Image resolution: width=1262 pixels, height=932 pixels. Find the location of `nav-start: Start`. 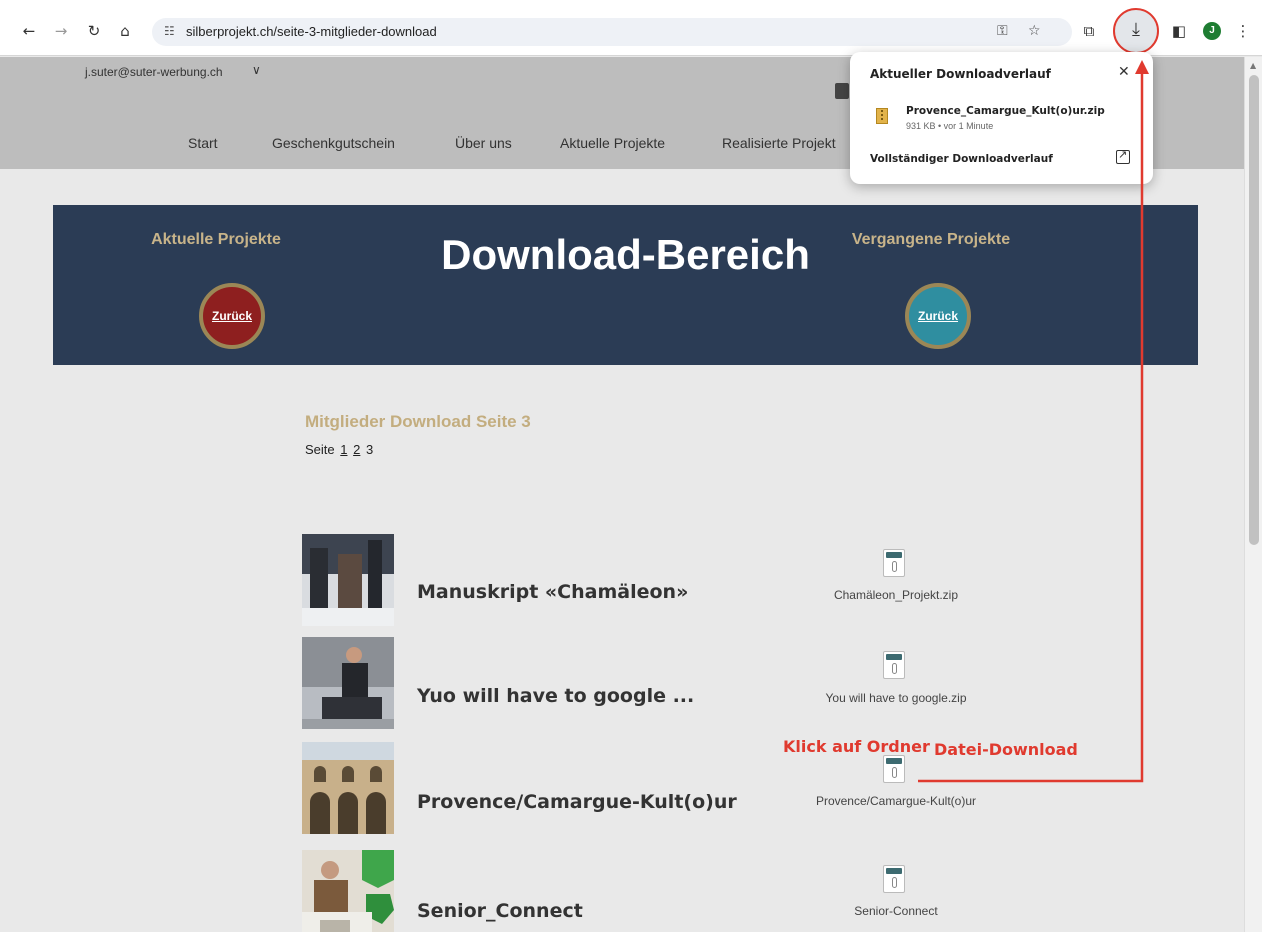

nav-start: Start is located at coordinates (203, 143).